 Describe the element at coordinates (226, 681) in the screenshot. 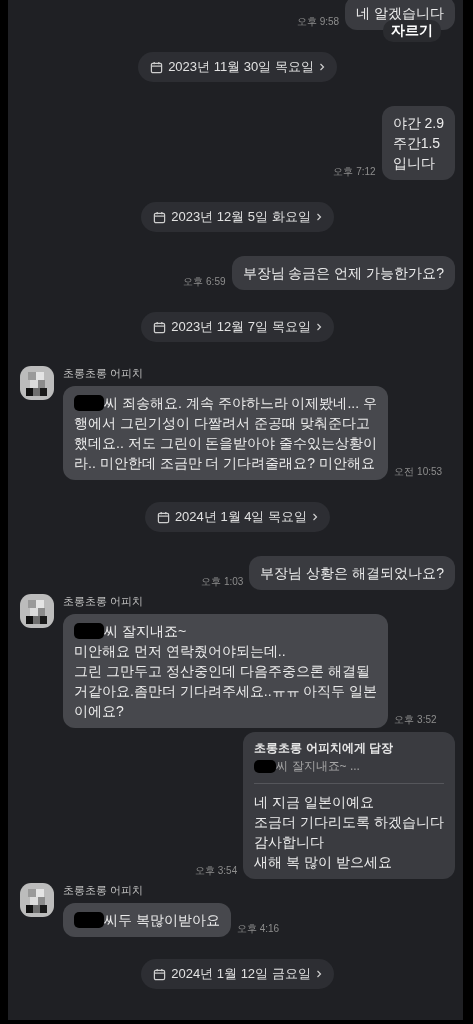

I see `message-text: 미안해요 먼저 연락줬어야되는데.. 그린 그만두고 정산중인데 다음주중으론 해결될 거같아요.좀만더 기다려주세요..ㅠㅠ 아직두 일본 이에요?` at that location.